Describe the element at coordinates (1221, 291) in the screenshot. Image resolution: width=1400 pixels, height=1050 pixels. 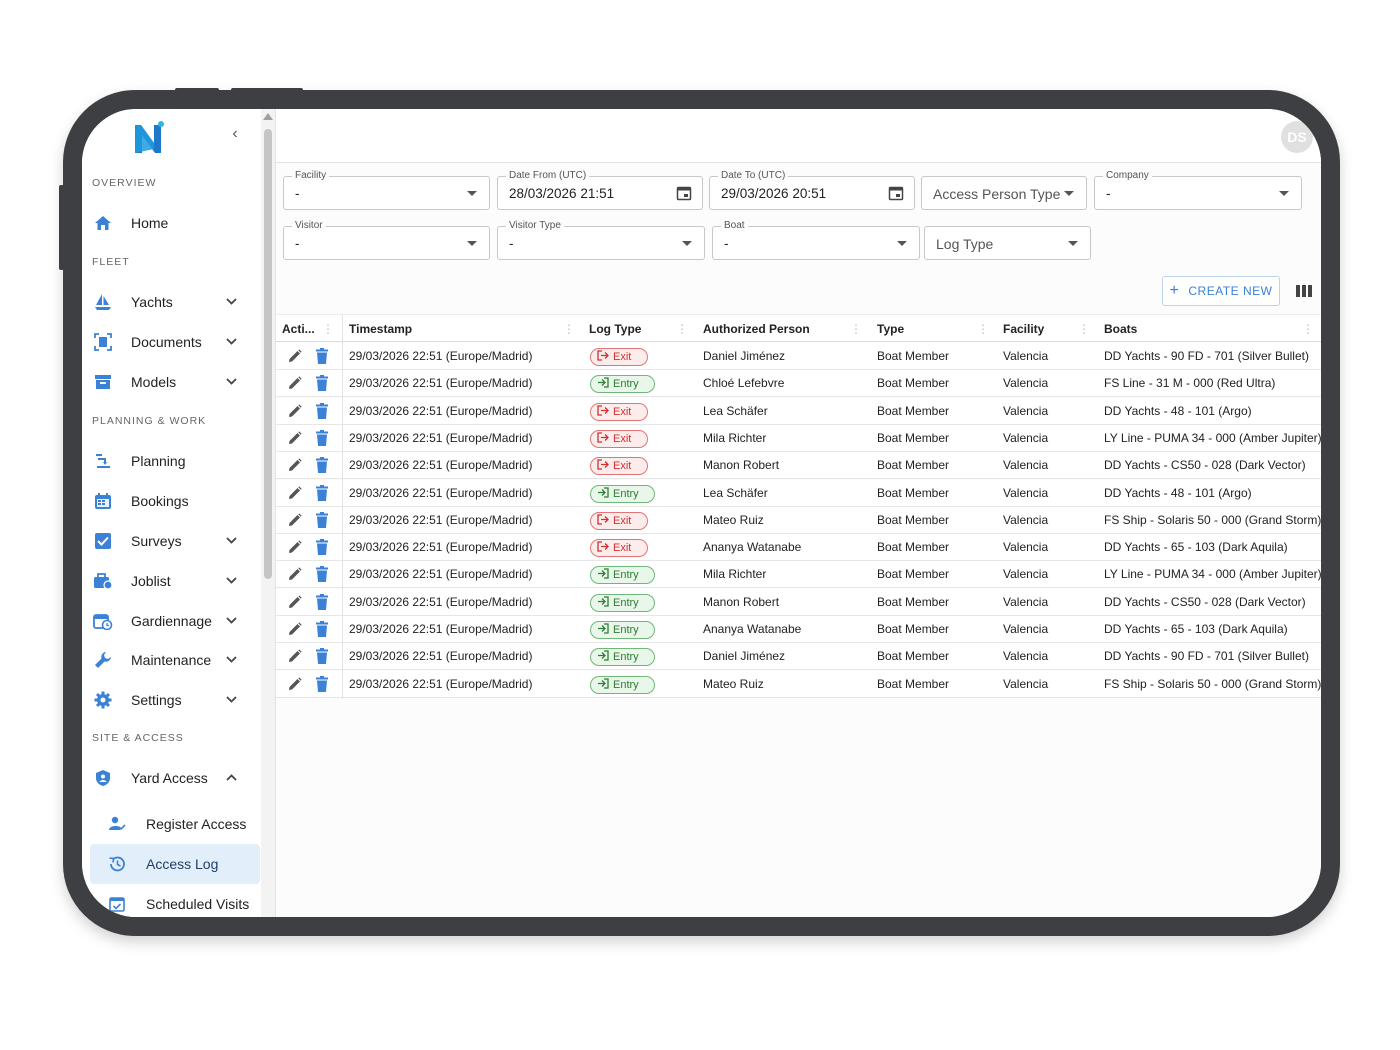
I see `create-new-button: + CREATE NEW` at that location.